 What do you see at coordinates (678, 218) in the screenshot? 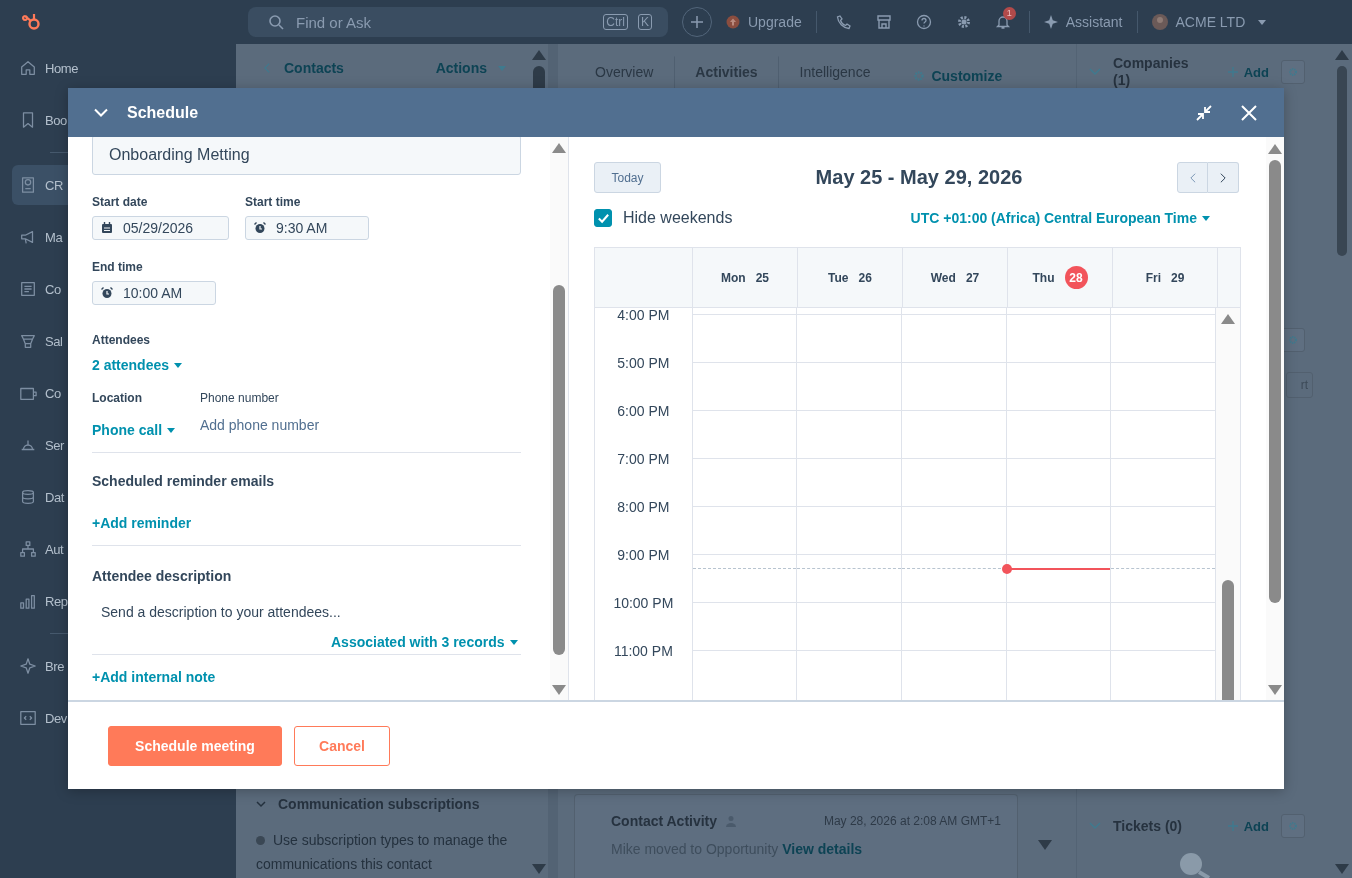
I see `checkbox-label: Hide weekends` at bounding box center [678, 218].